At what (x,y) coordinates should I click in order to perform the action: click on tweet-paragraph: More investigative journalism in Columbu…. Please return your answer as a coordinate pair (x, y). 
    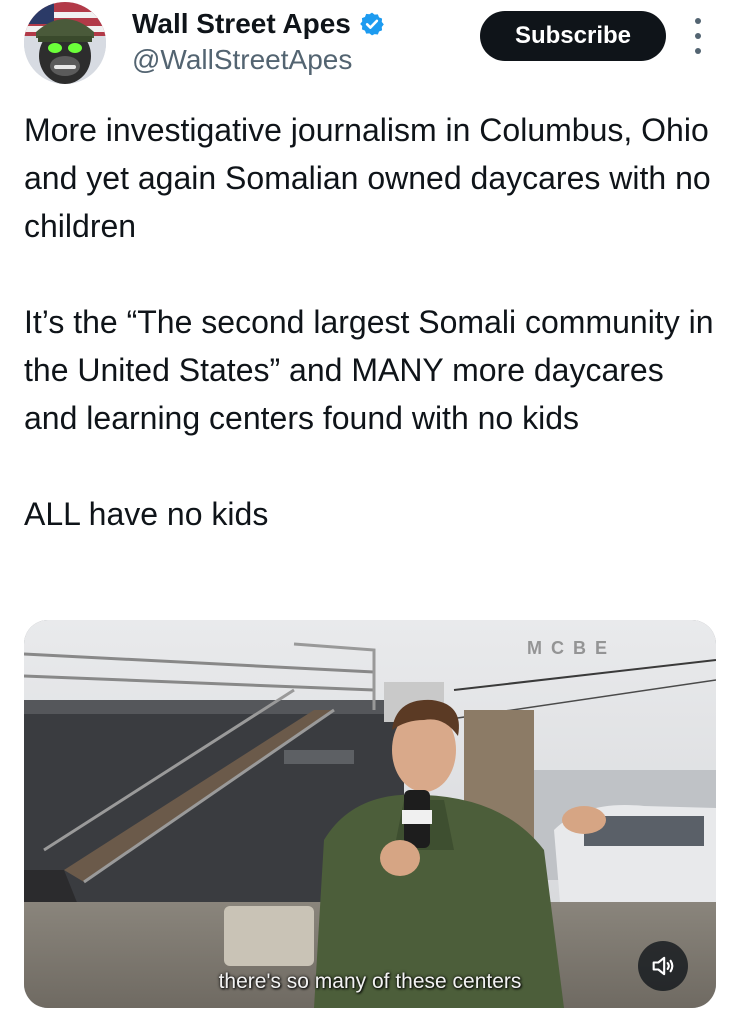
    Looking at the image, I should click on (367, 178).